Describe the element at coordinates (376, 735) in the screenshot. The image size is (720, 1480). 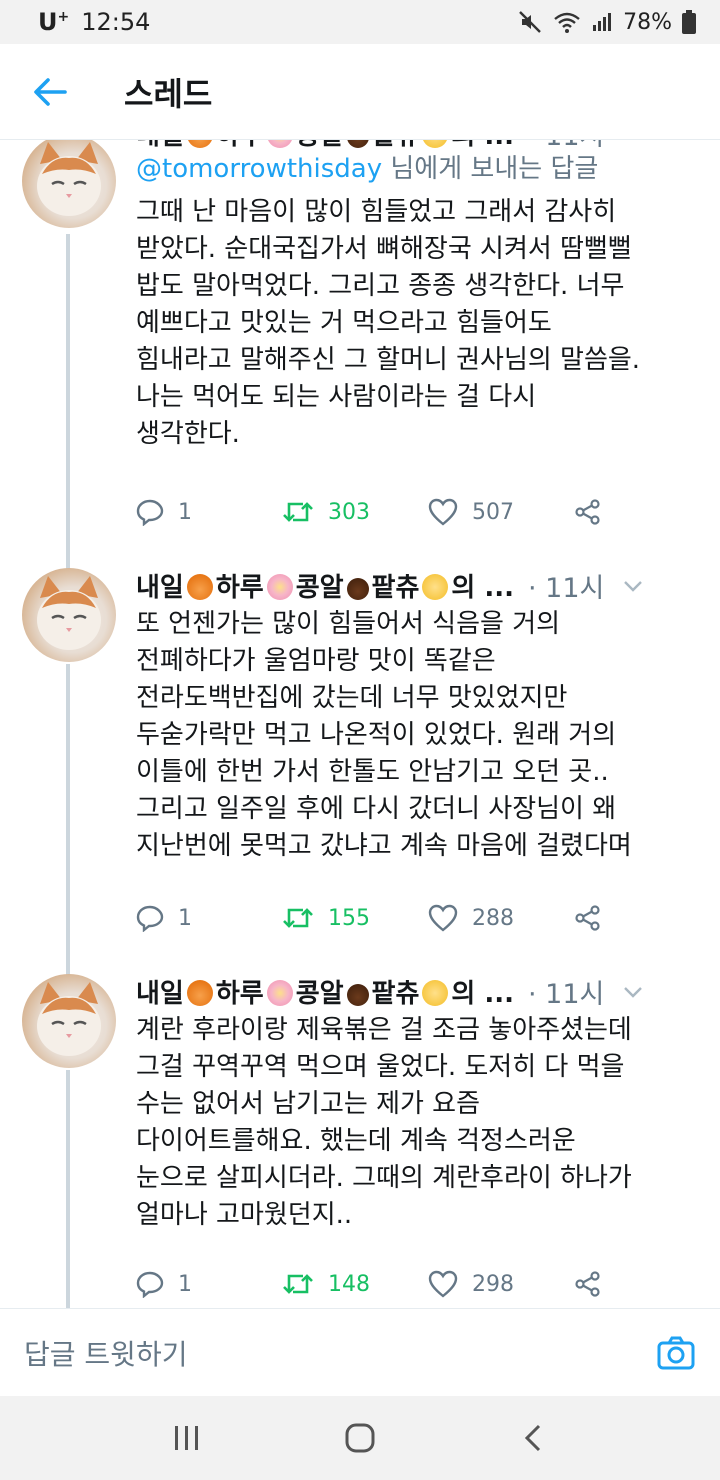
I see `tweet-text-line: 두숟가락만 먹고 나온적이 있었다. 원래 거의` at that location.